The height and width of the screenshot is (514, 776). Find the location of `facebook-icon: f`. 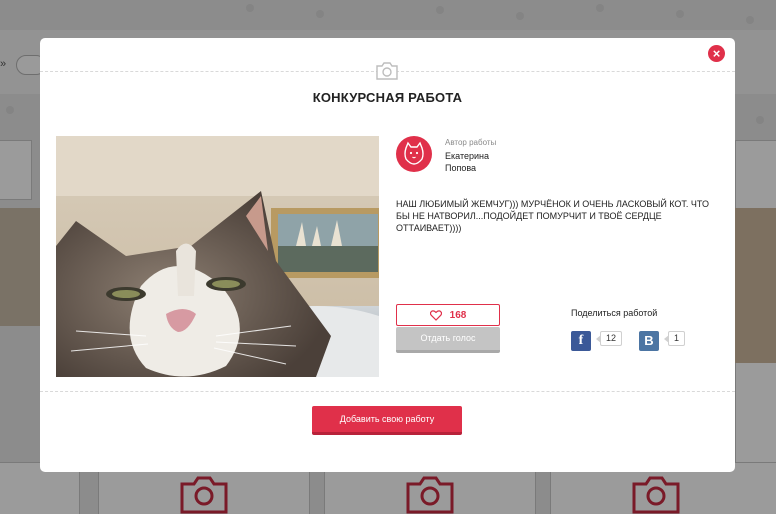

facebook-icon: f is located at coordinates (581, 340).